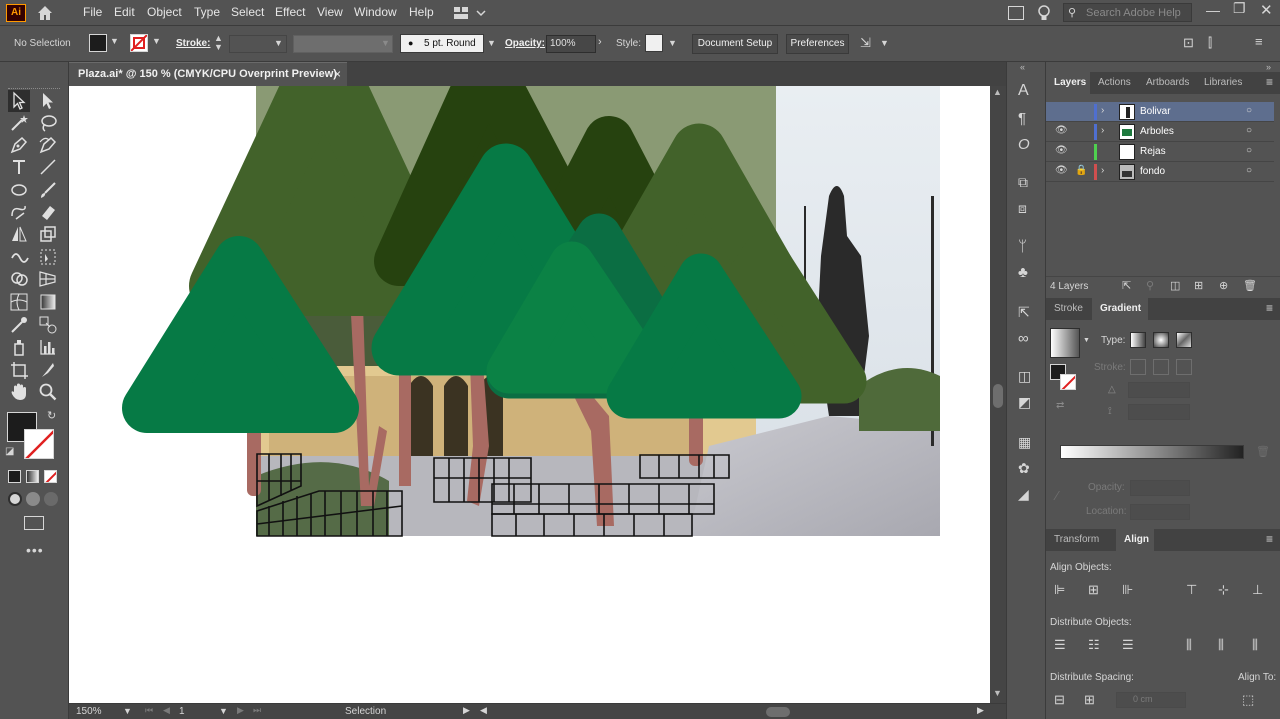  Describe the element at coordinates (19, 325) in the screenshot. I see `eyedropper-tool-icon` at that location.